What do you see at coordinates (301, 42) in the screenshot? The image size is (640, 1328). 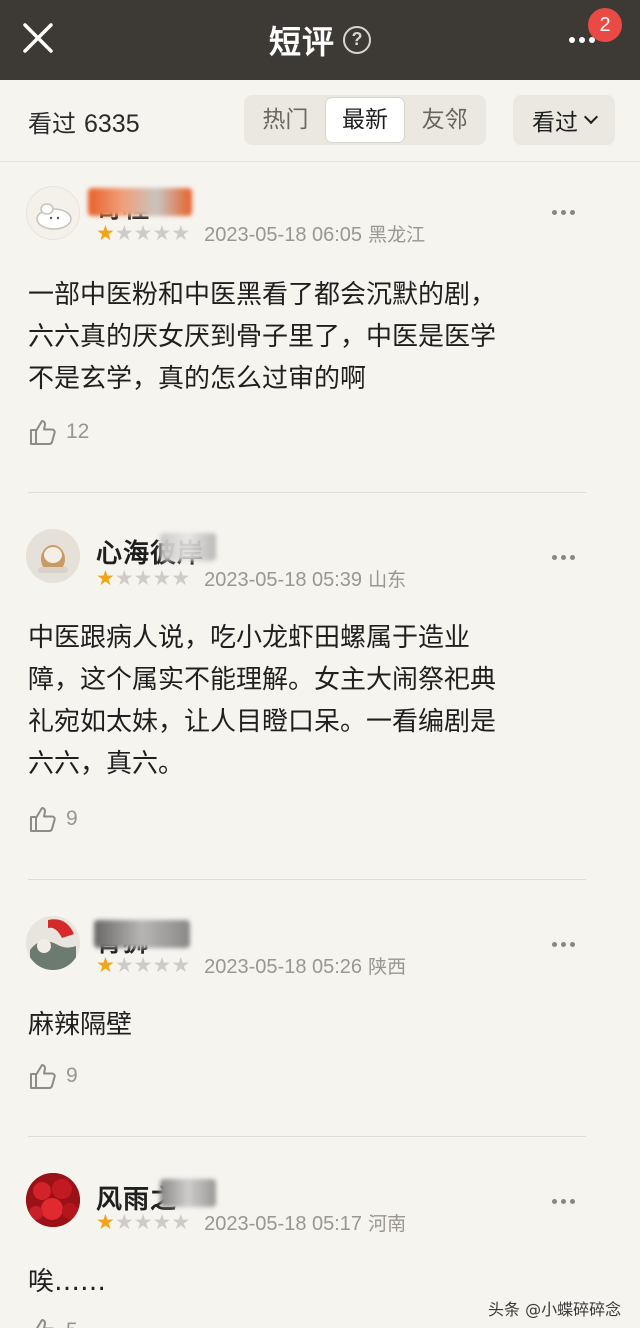 I see `page-title: 短评` at bounding box center [301, 42].